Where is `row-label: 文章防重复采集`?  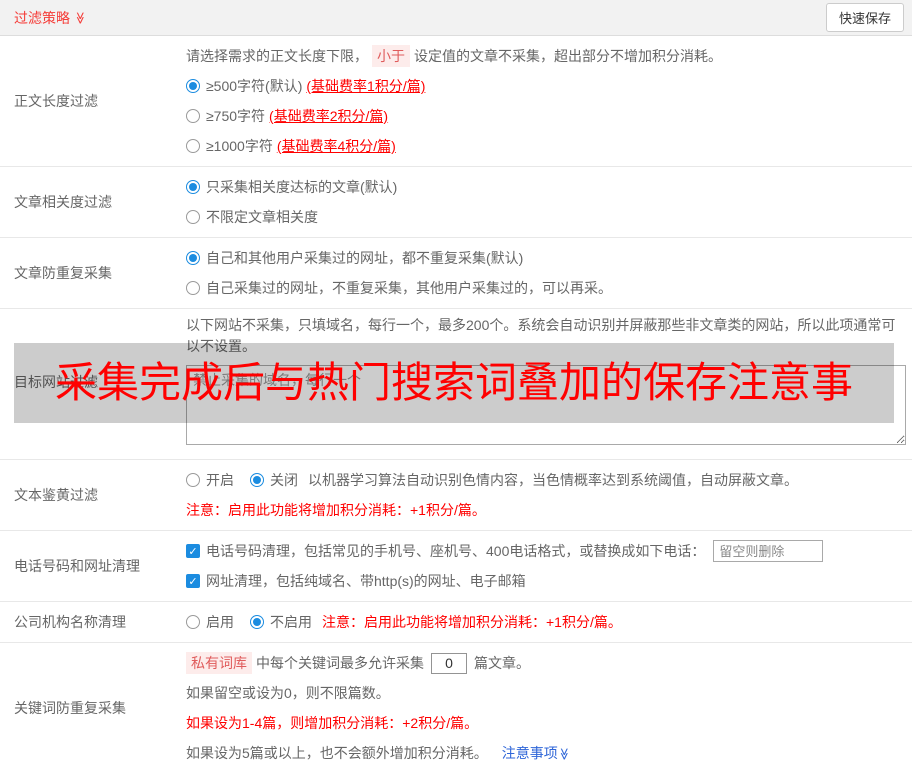 row-label: 文章防重复采集 is located at coordinates (63, 273).